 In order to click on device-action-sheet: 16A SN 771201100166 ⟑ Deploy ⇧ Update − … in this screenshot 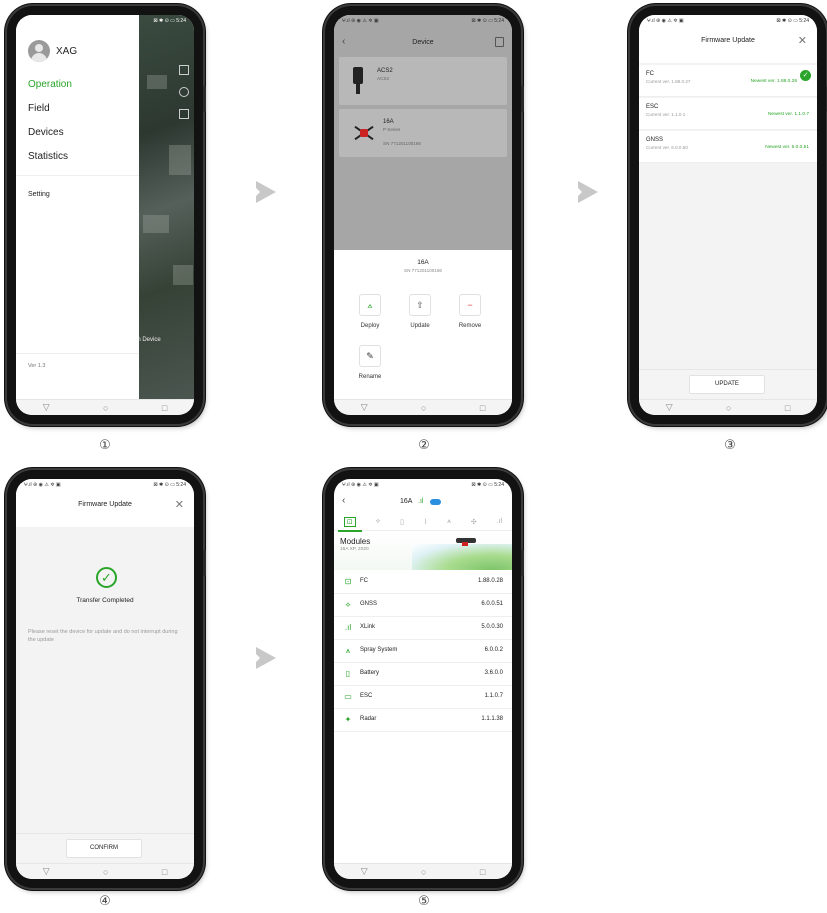, I will do `click(423, 324)`.